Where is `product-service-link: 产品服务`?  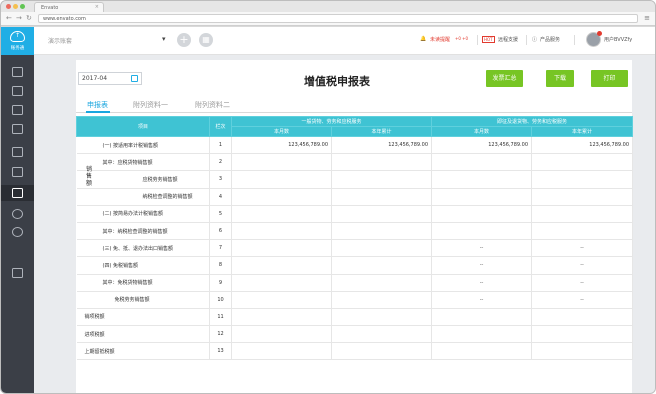 product-service-link: 产品服务 is located at coordinates (550, 39).